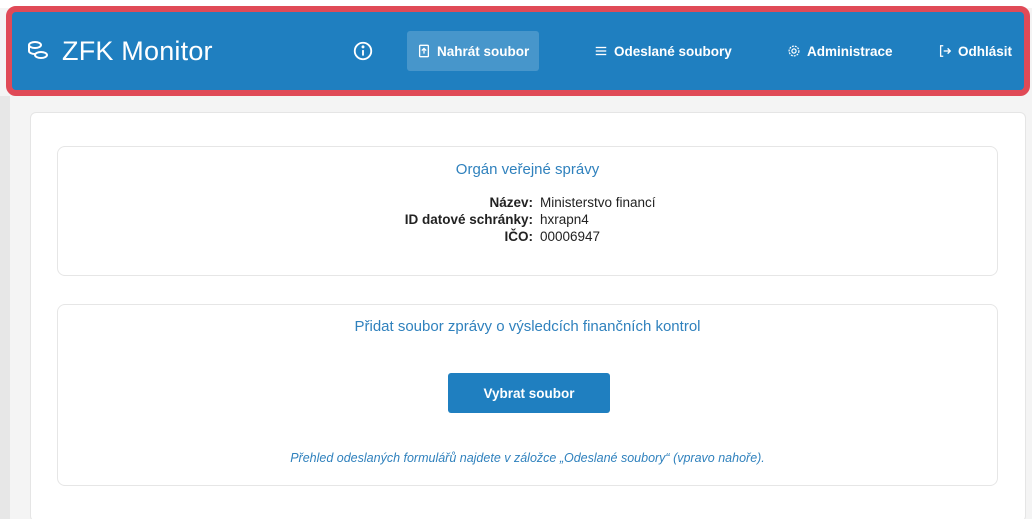 The height and width of the screenshot is (519, 1032). Describe the element at coordinates (137, 50) in the screenshot. I see `brand-name: ZFK Monitor` at that location.